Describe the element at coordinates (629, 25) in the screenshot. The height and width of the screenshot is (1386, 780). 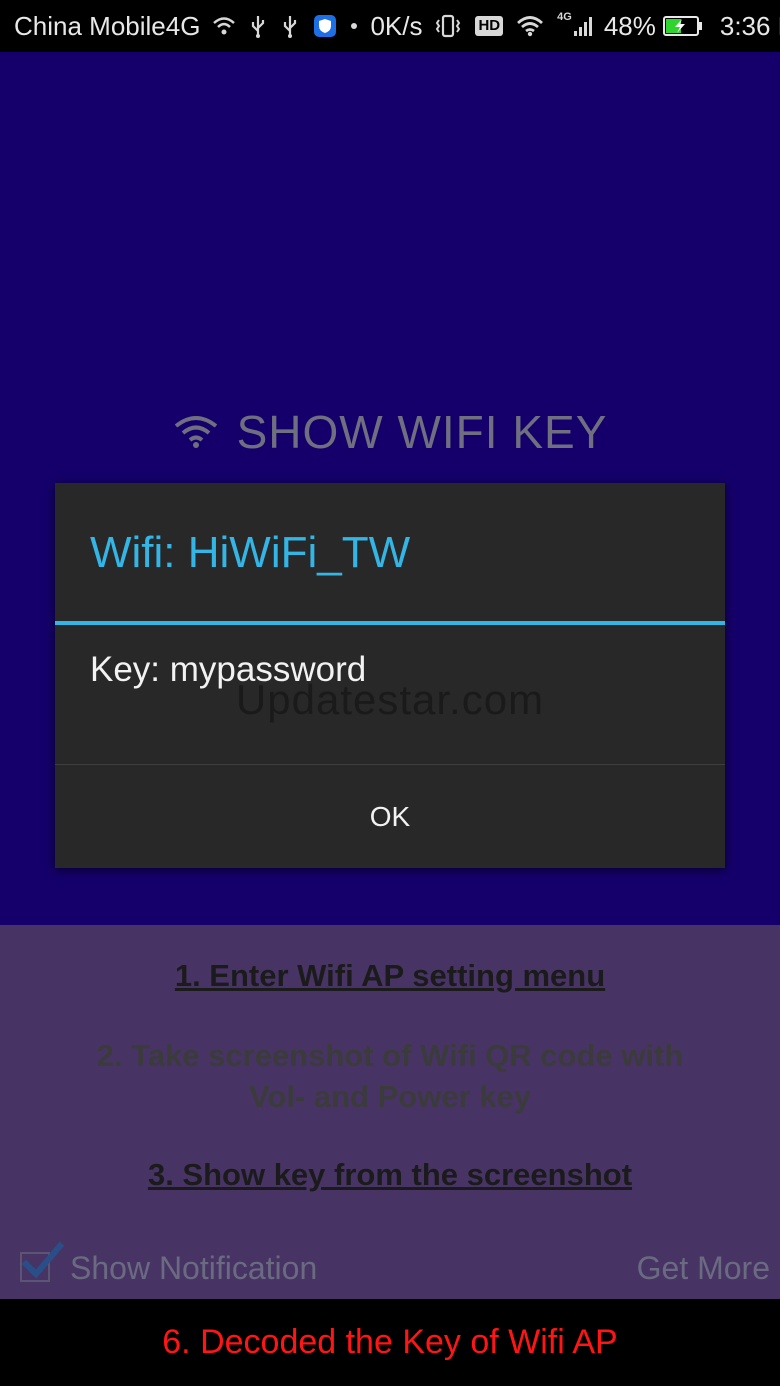
I see `battery-level: 48%` at that location.